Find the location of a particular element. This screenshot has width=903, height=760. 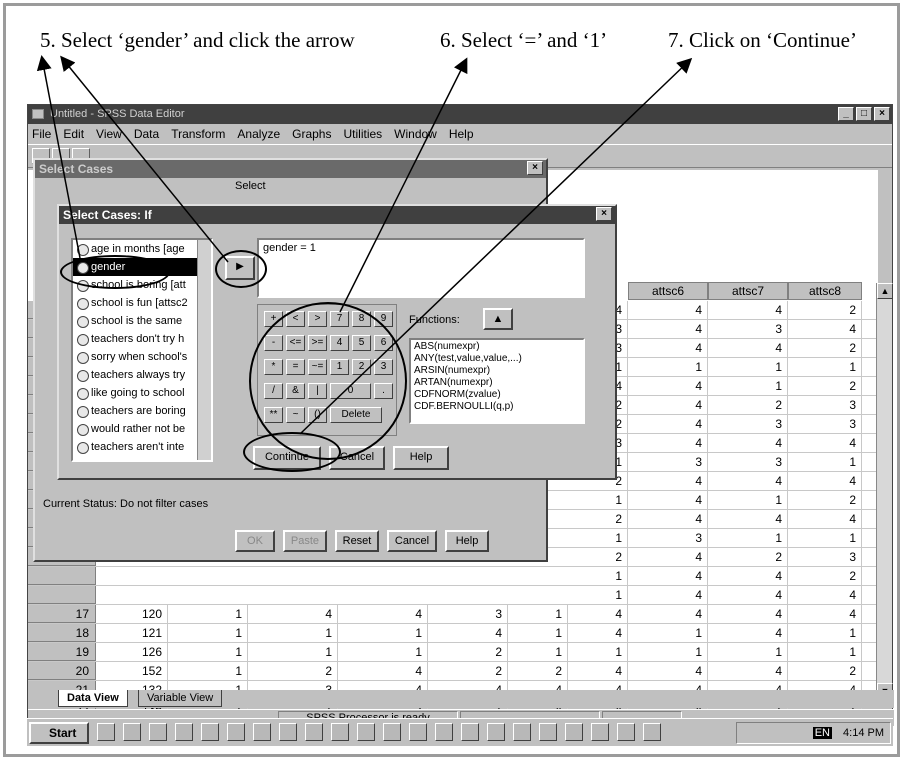

cancel-button: Cancel is located at coordinates (412, 541).